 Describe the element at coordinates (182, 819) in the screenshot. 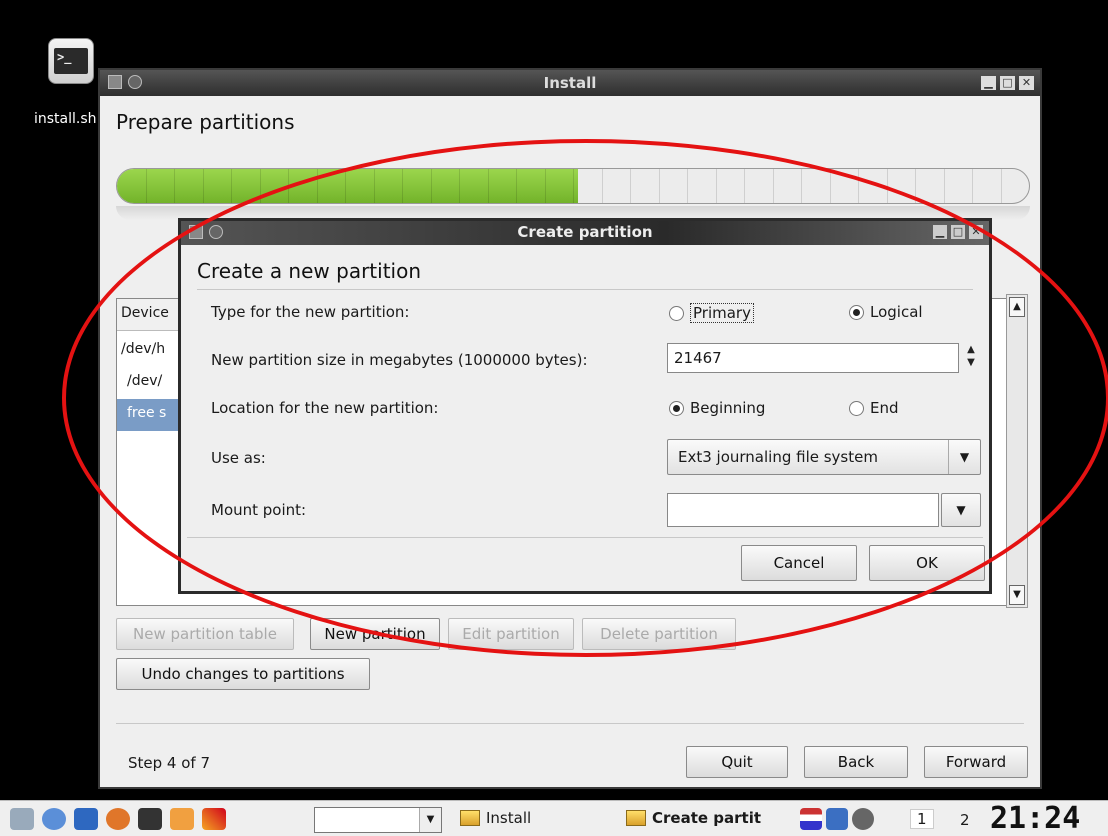

I see `rss-icon` at that location.